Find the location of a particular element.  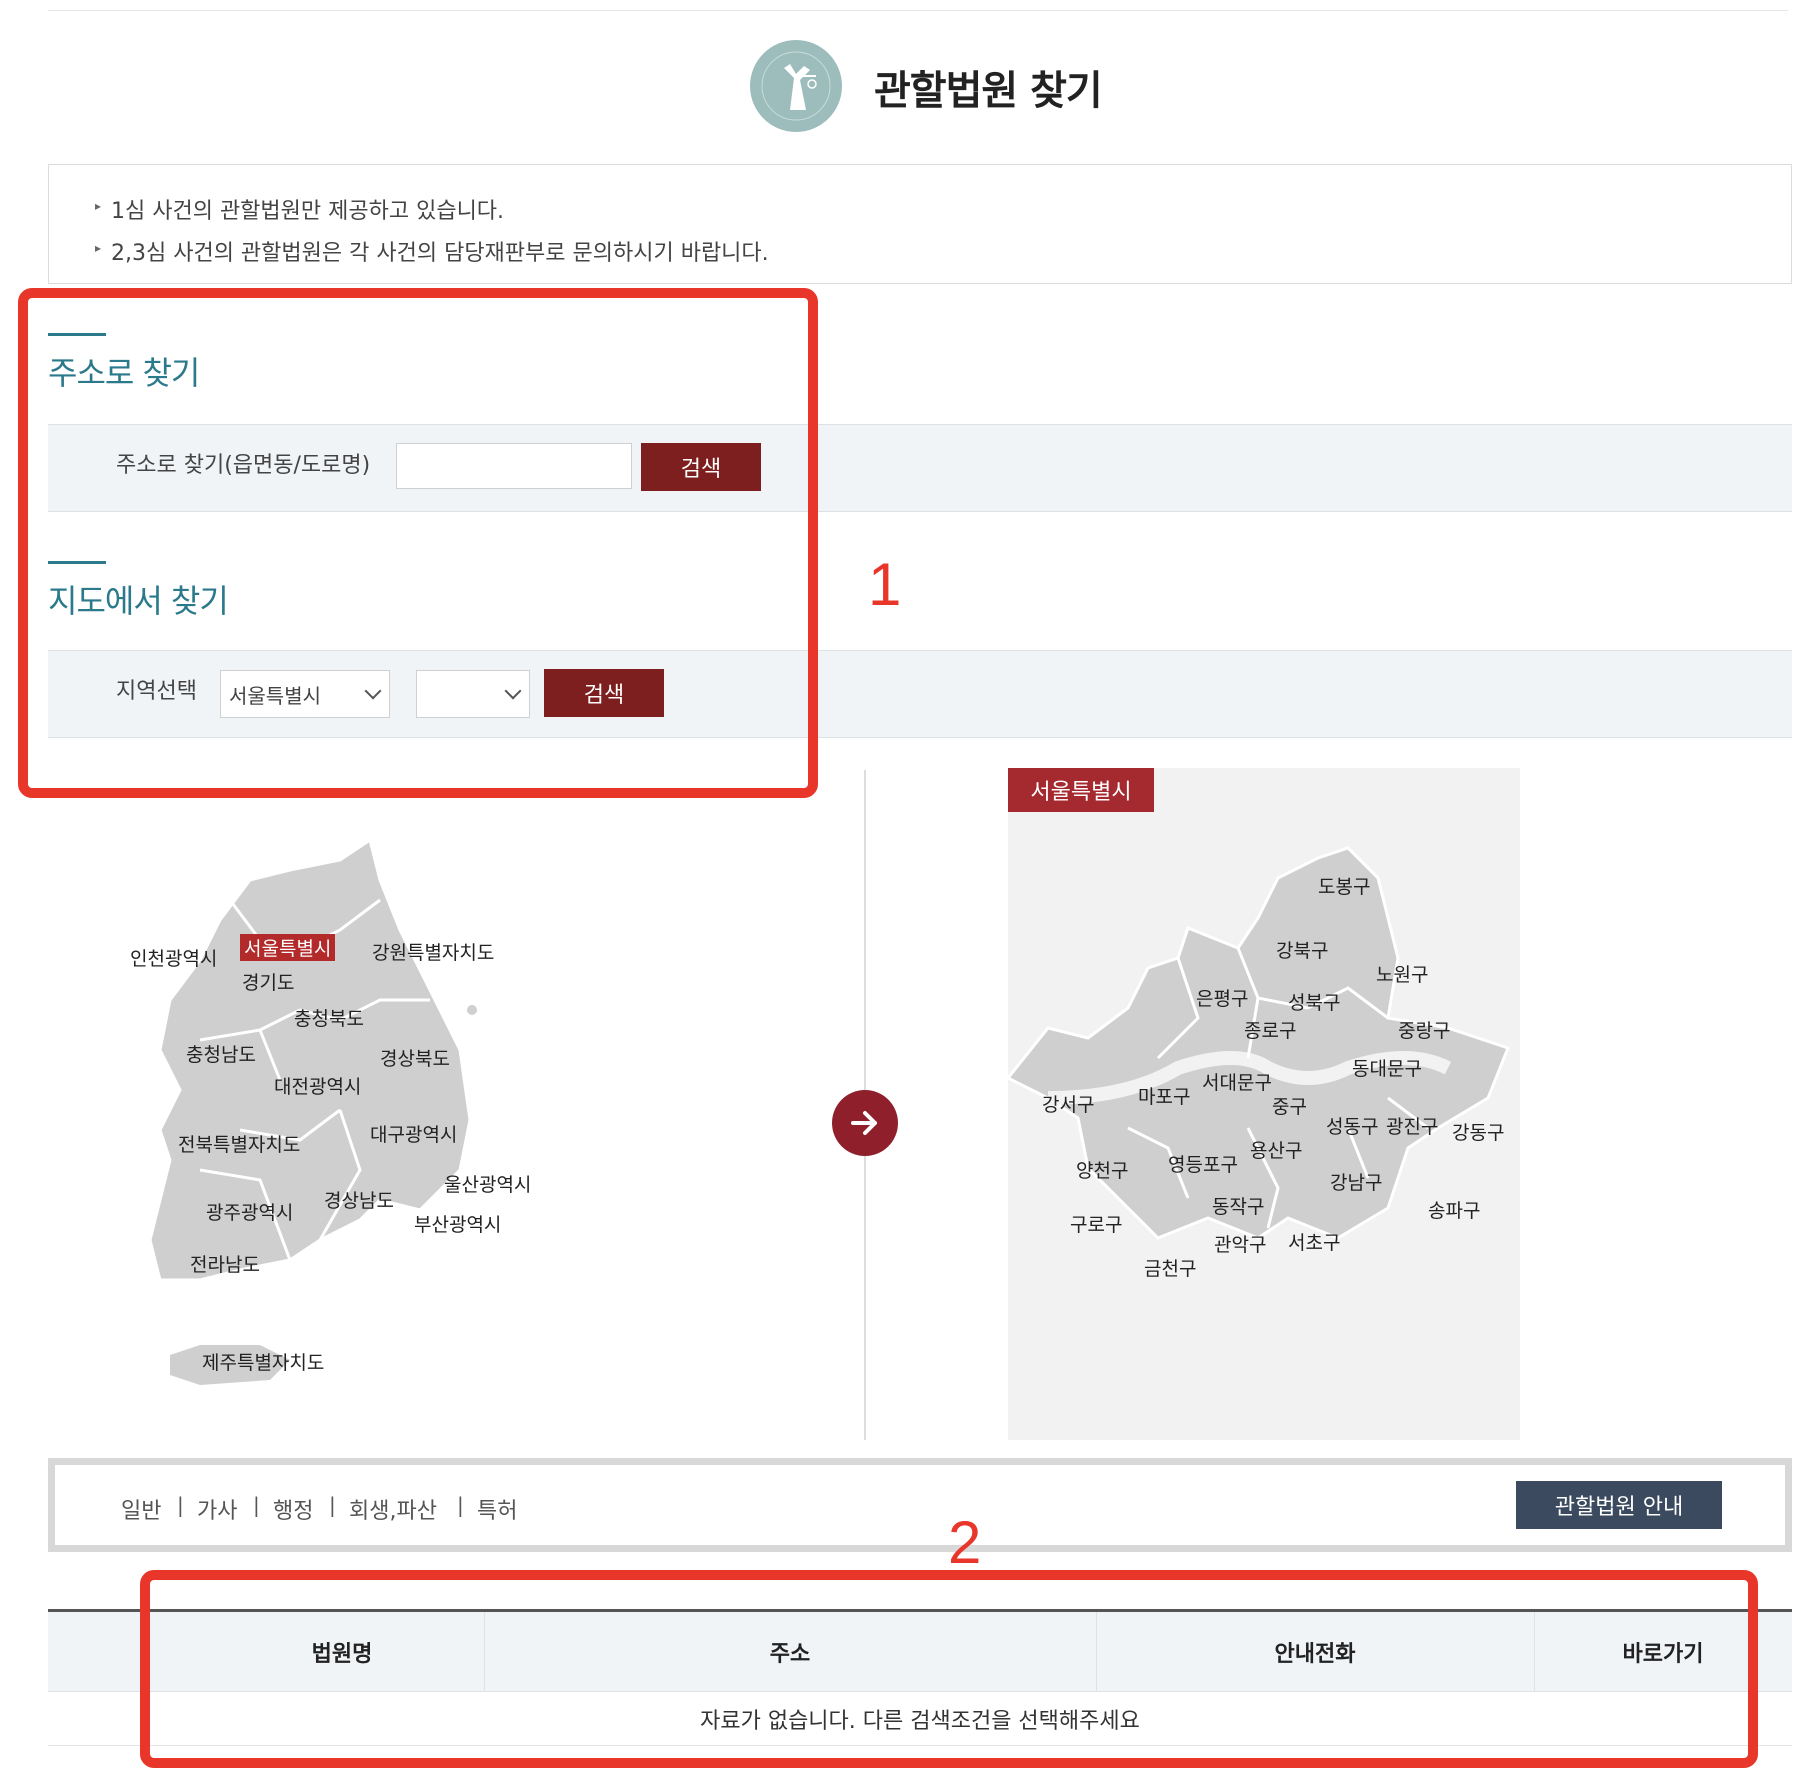

map-label: 관악구 is located at coordinates (1240, 1243).